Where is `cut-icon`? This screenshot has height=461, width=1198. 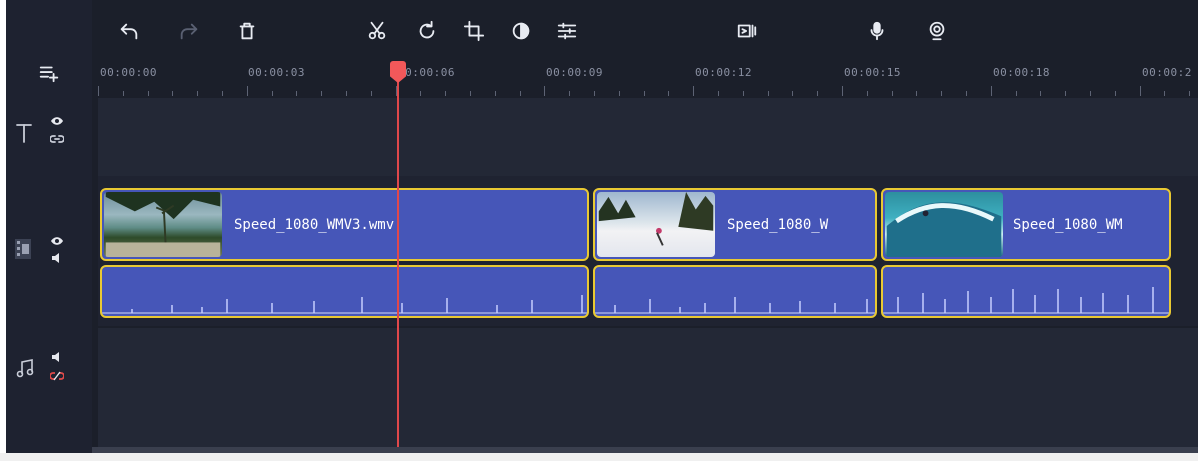
cut-icon is located at coordinates (377, 31).